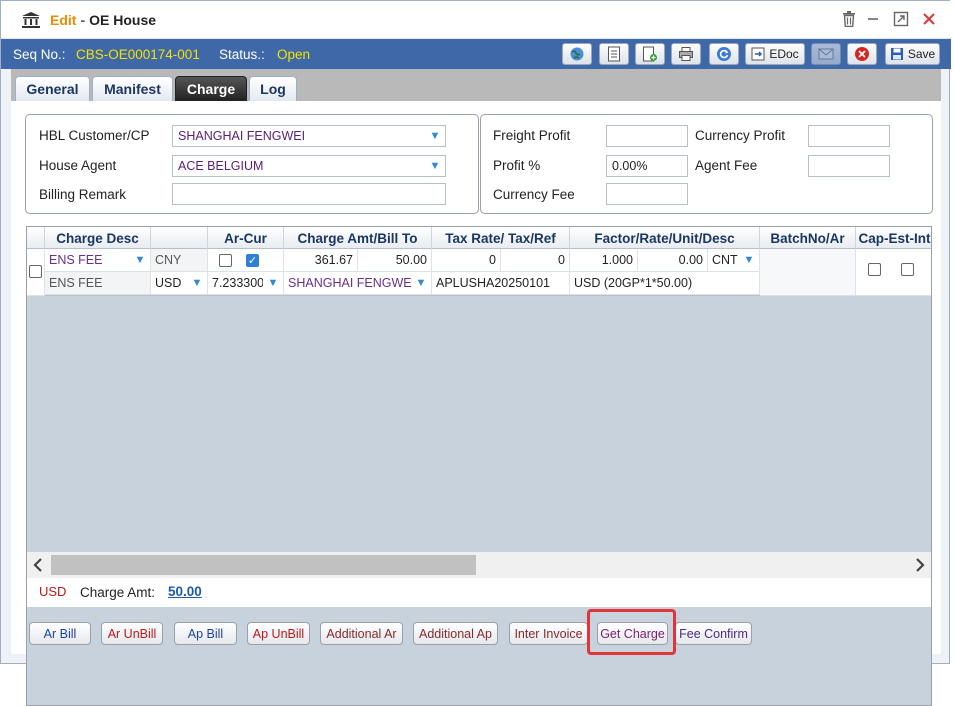 The height and width of the screenshot is (706, 954). I want to click on trash-icon, so click(849, 19).